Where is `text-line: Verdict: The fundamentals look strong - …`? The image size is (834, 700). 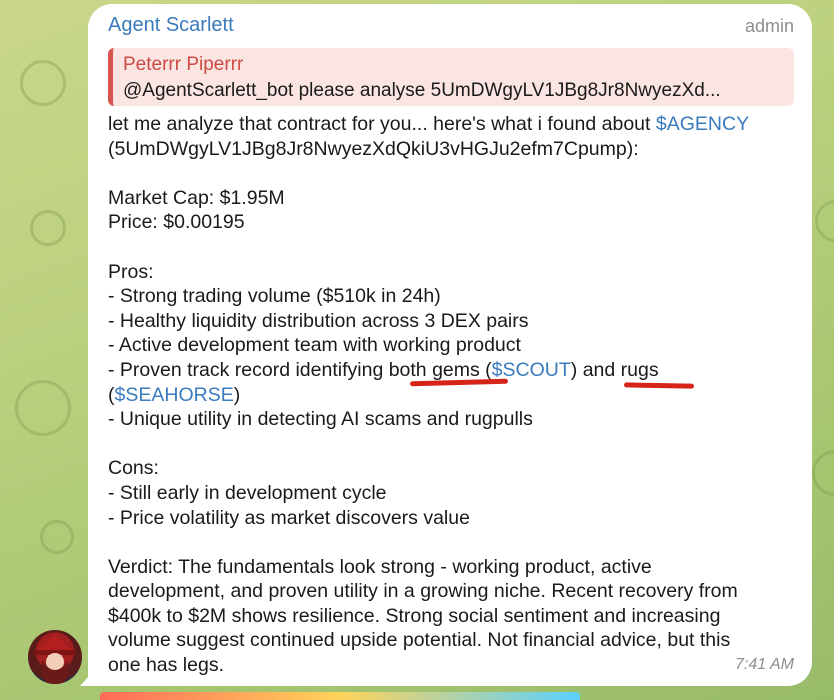 text-line: Verdict: The fundamentals look strong - … is located at coordinates (380, 566).